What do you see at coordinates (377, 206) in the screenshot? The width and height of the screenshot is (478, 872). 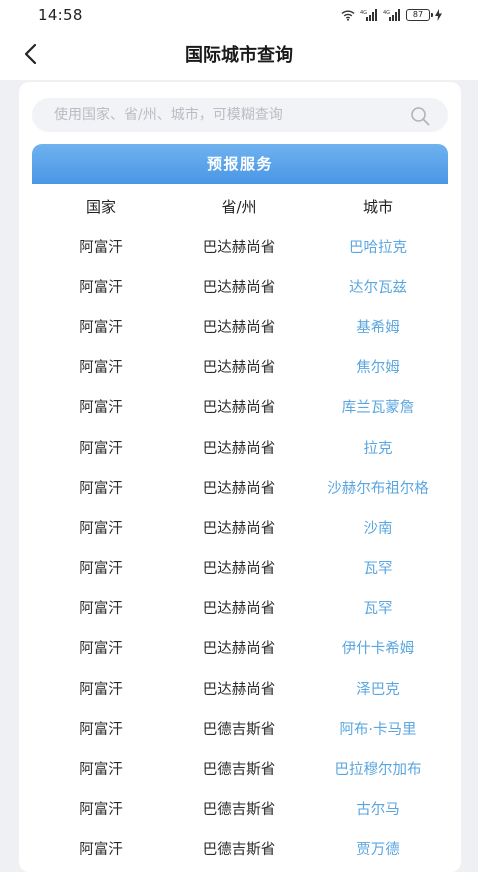 I see `column-header-city: 城市` at bounding box center [377, 206].